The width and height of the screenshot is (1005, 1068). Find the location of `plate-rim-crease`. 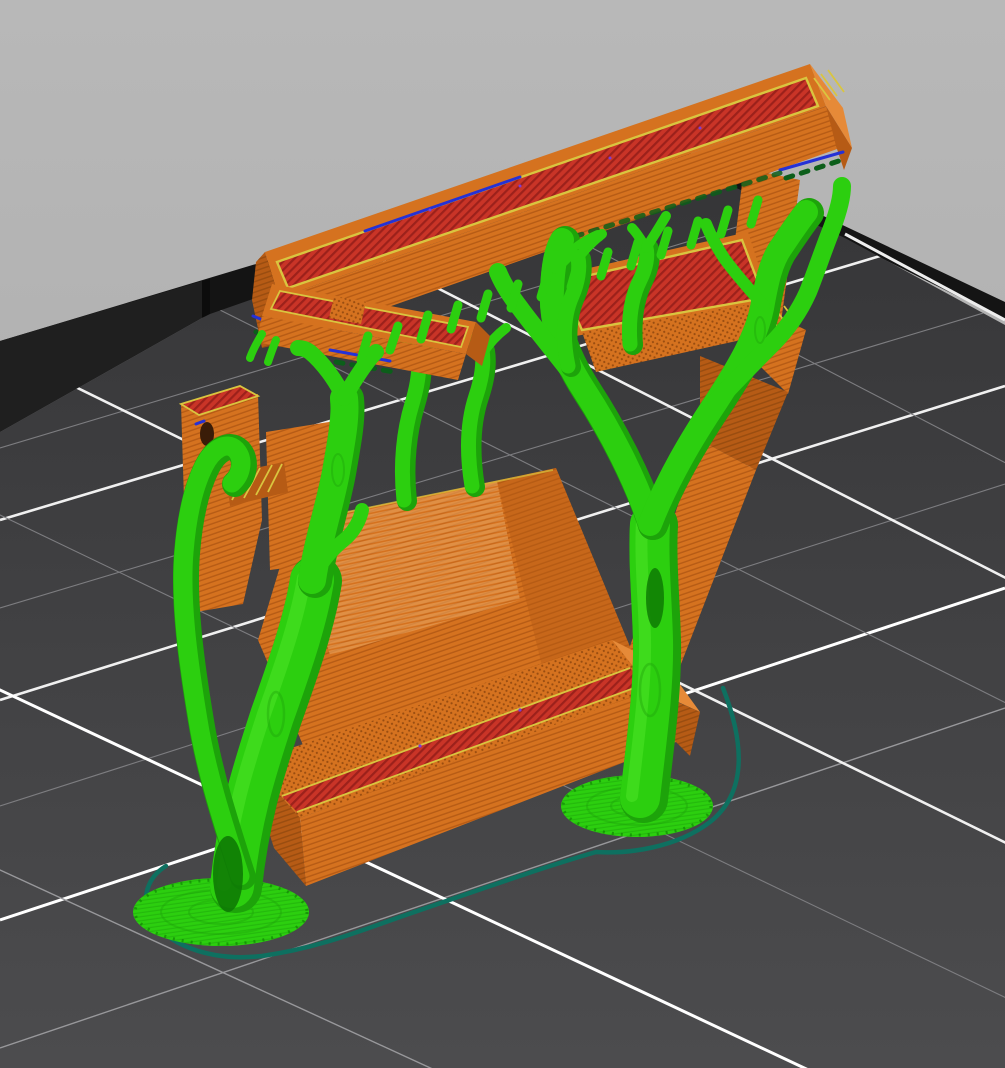

plate-rim-crease is located at coordinates (206, 298).